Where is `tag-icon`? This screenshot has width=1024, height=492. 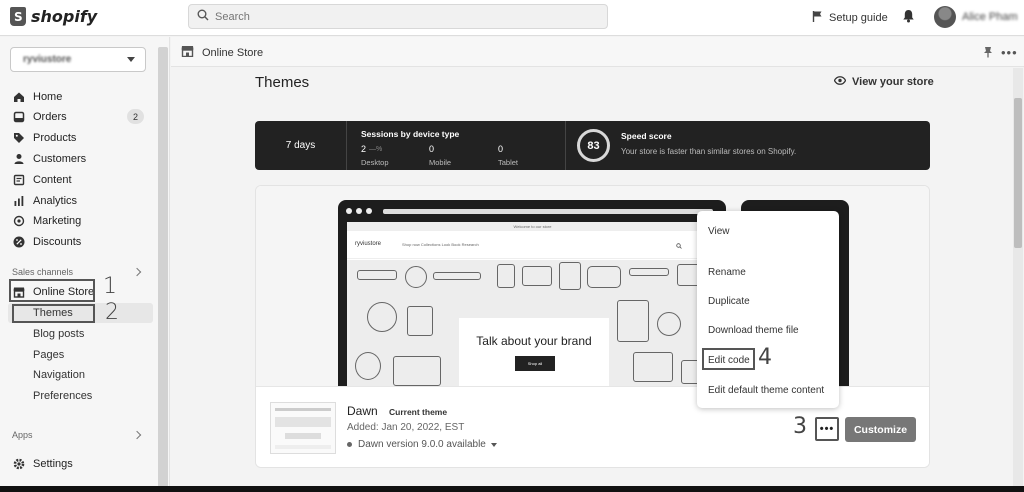
tag-icon is located at coordinates (18, 138).